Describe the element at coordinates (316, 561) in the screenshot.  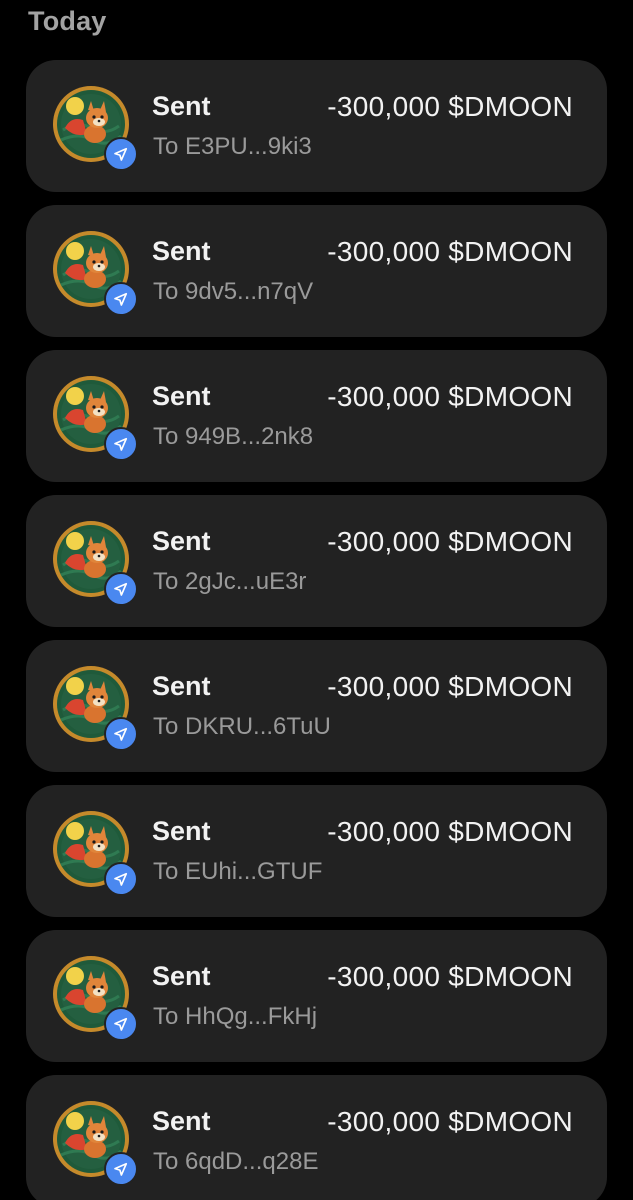
I see `transaction-row: Sent -300,000 $DMOON To 2gJc...uE3r` at that location.